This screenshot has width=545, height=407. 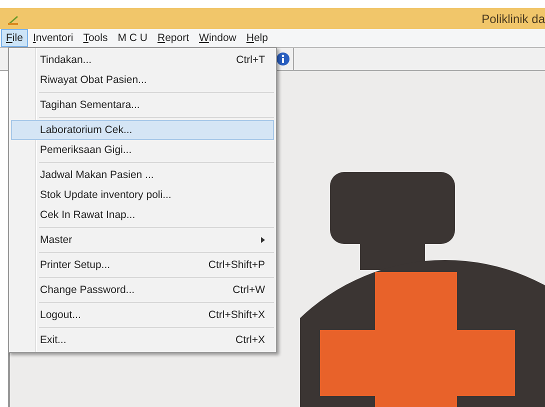 What do you see at coordinates (142, 265) in the screenshot?
I see `menu-entry: Printer Setup... Ctrl+Shift+P` at bounding box center [142, 265].